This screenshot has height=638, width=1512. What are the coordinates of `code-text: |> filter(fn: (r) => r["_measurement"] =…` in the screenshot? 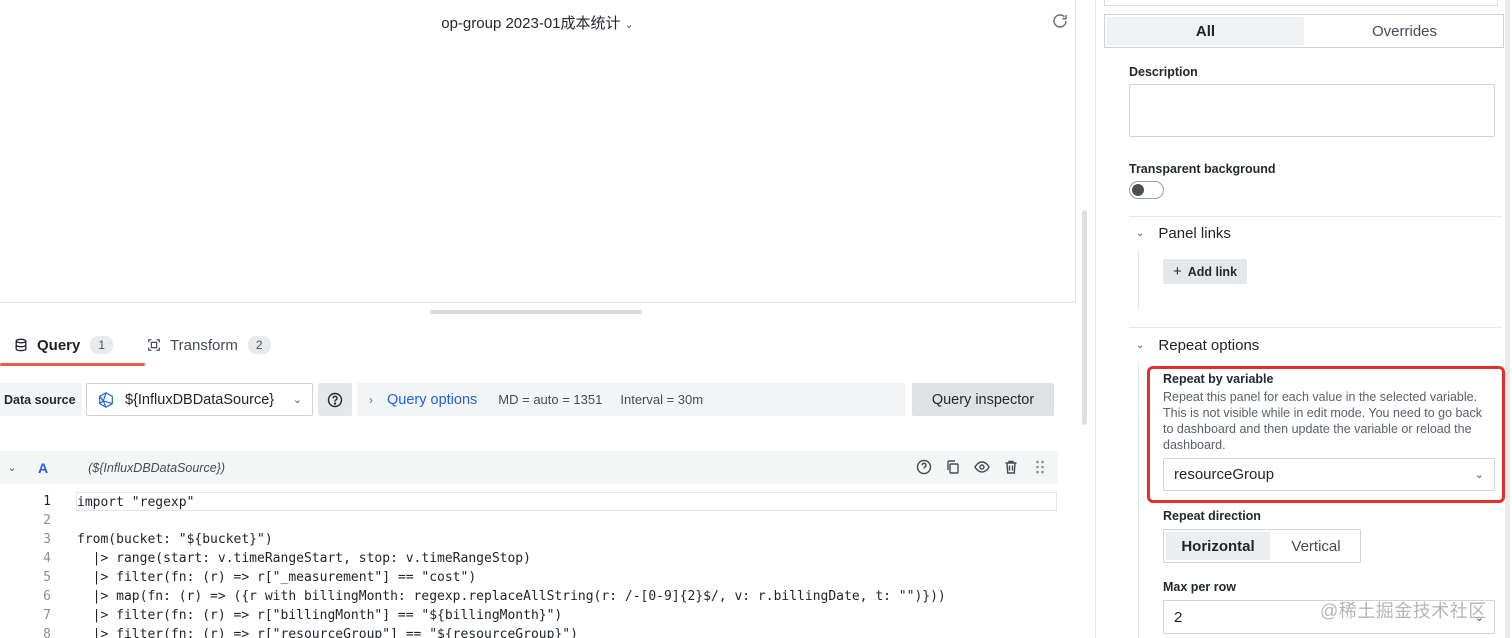 It's located at (277, 577).